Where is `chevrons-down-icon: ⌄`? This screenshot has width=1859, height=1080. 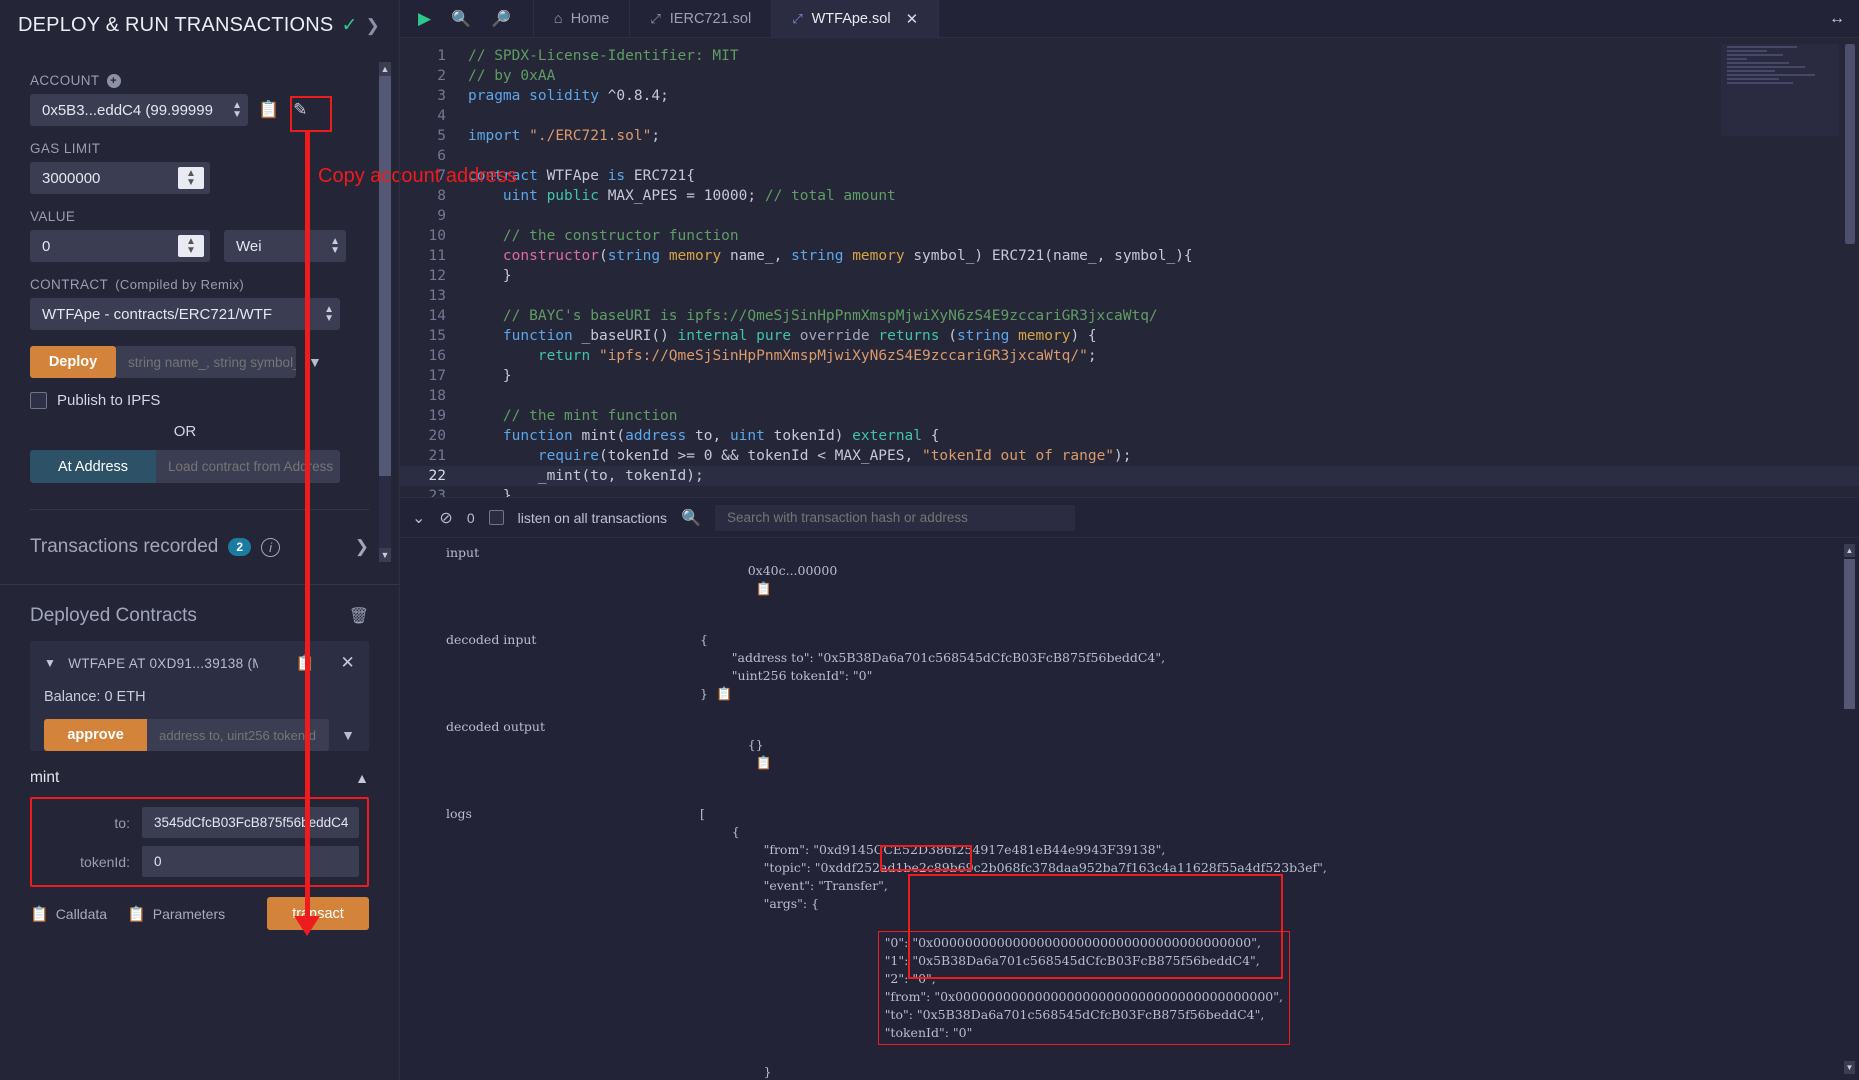 chevrons-down-icon: ⌄ is located at coordinates (418, 518).